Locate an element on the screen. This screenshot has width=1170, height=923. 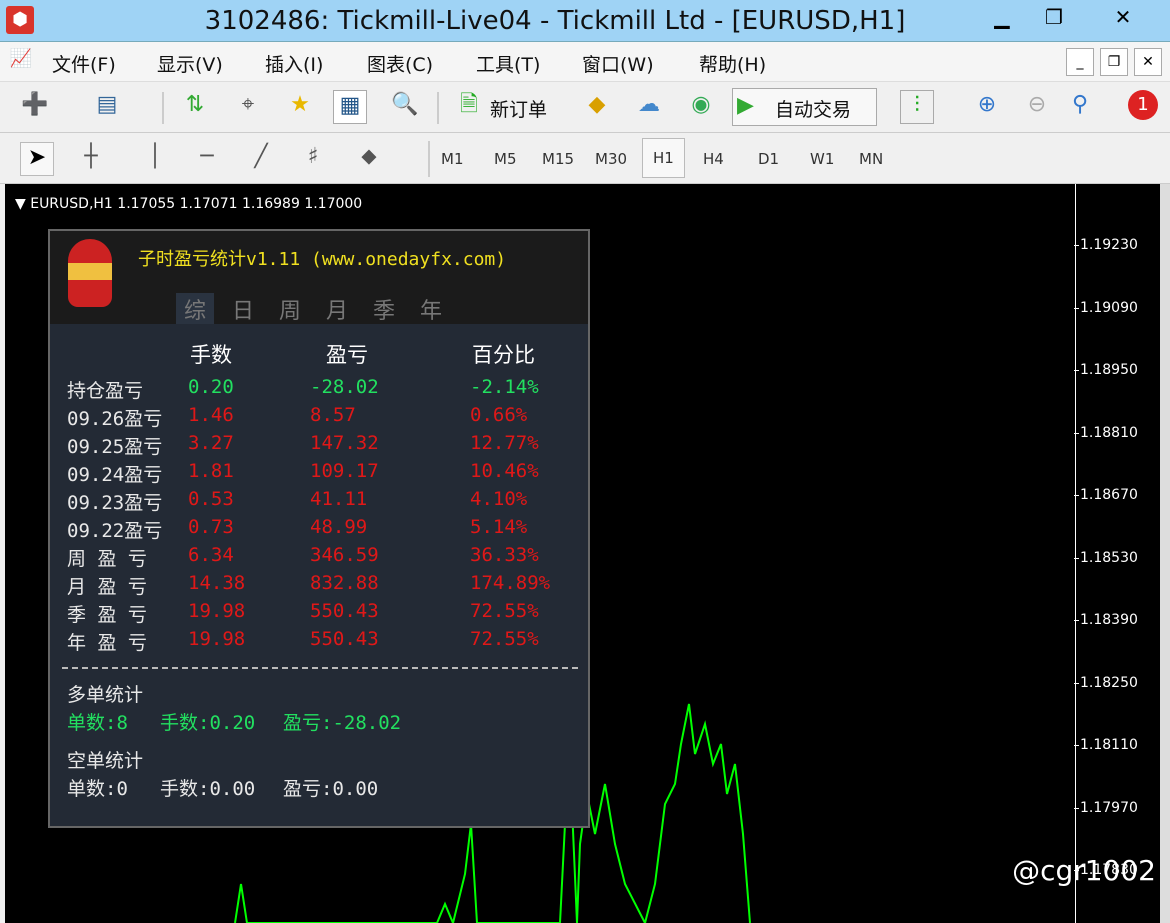
row-pct: -2.14% is located at coordinates (504, 387).